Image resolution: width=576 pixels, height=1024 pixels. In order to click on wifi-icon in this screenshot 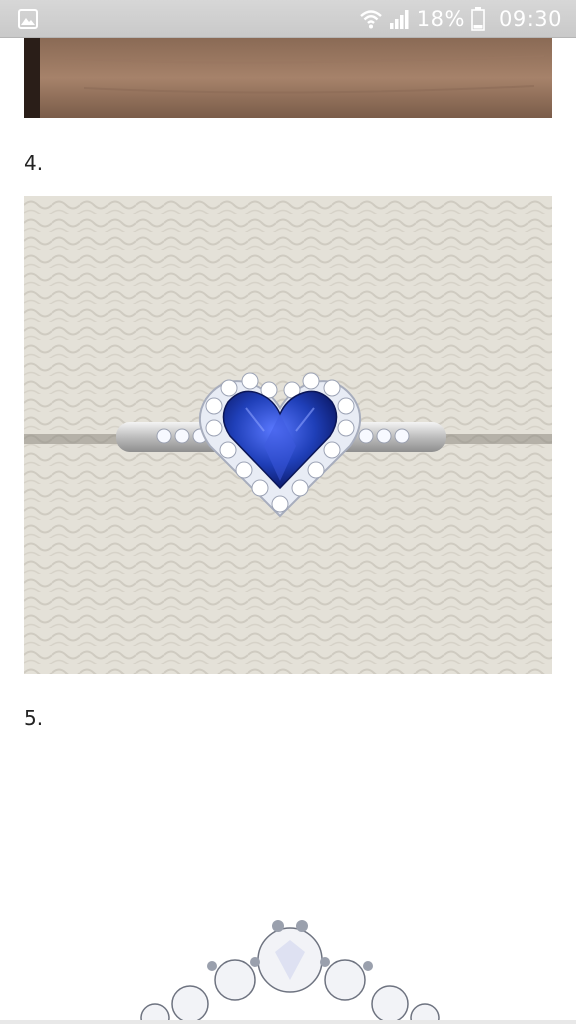, I will do `click(370, 19)`.